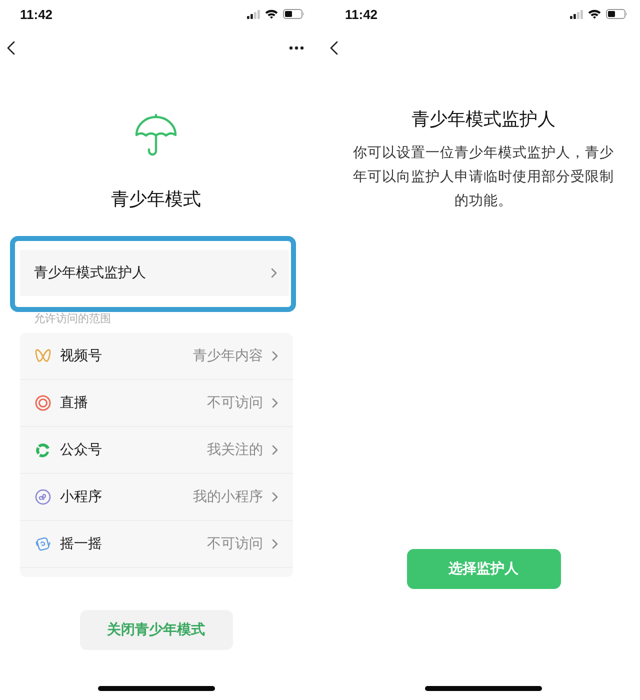  What do you see at coordinates (74, 403) in the screenshot?
I see `scope-name: 直播` at bounding box center [74, 403].